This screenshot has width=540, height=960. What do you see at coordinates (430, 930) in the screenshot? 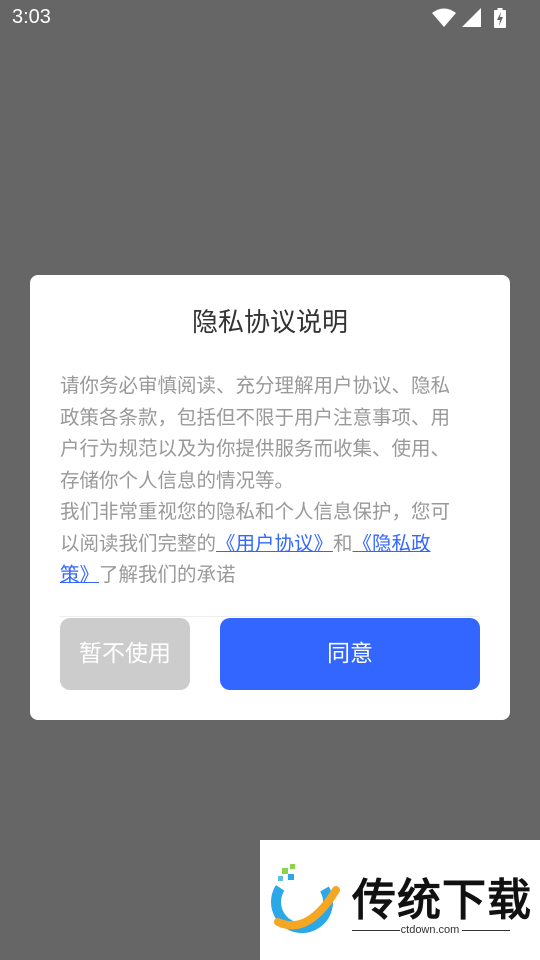
I see `watermark-domain: ctdown.com` at bounding box center [430, 930].